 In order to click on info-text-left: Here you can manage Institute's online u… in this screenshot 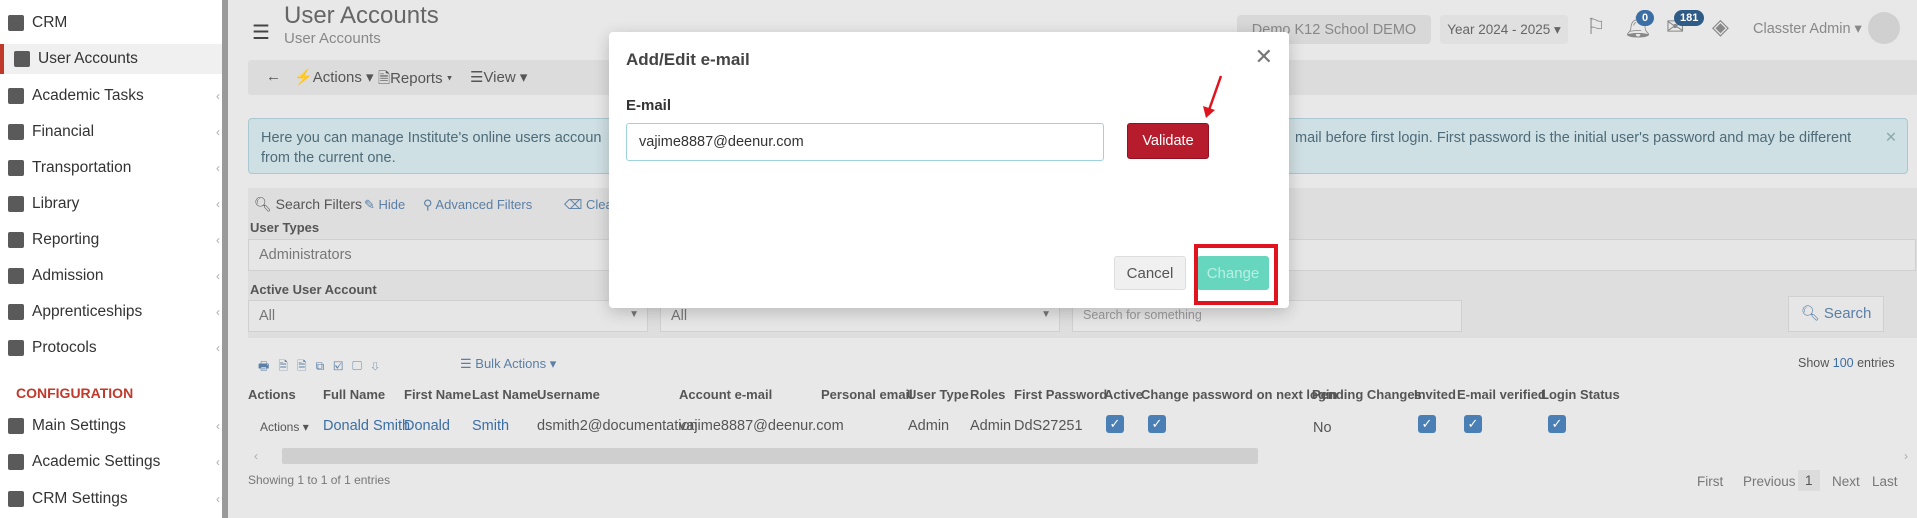, I will do `click(431, 138)`.